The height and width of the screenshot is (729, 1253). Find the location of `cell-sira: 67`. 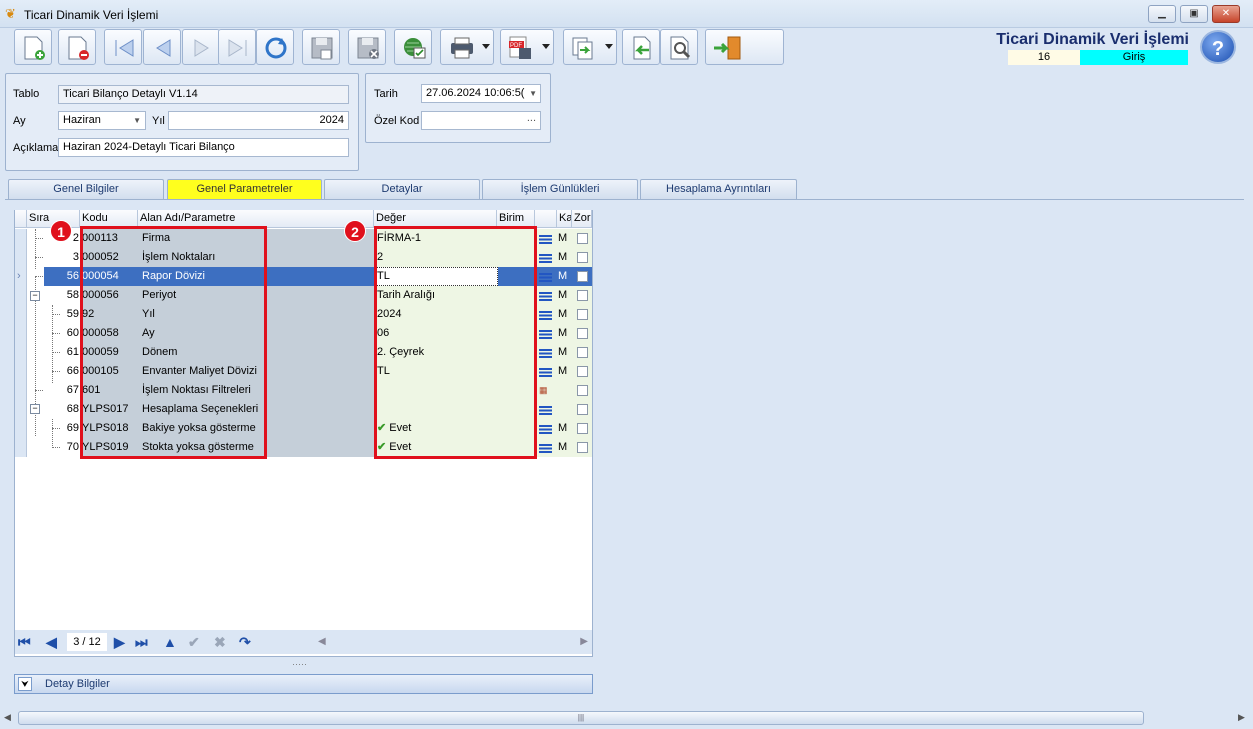

cell-sira: 67 is located at coordinates (62, 390).